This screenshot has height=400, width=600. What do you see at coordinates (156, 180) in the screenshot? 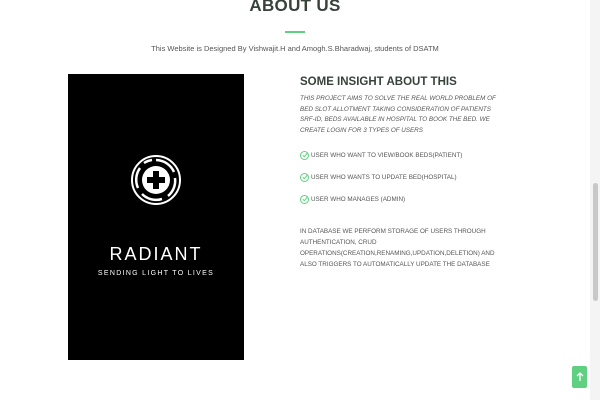
I see `shutter-cross-icon` at bounding box center [156, 180].